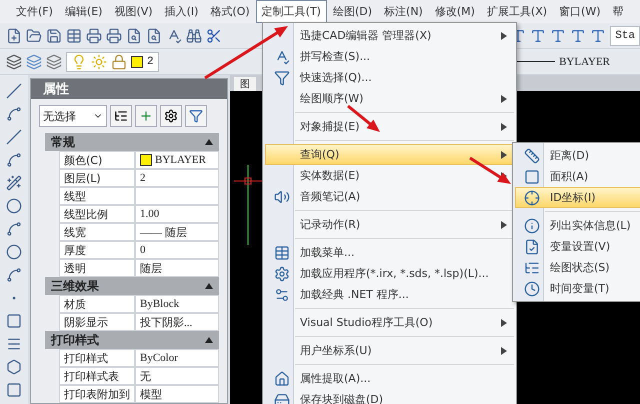  Describe the element at coordinates (454, 11) in the screenshot. I see `menu-title: 修改(M)` at that location.